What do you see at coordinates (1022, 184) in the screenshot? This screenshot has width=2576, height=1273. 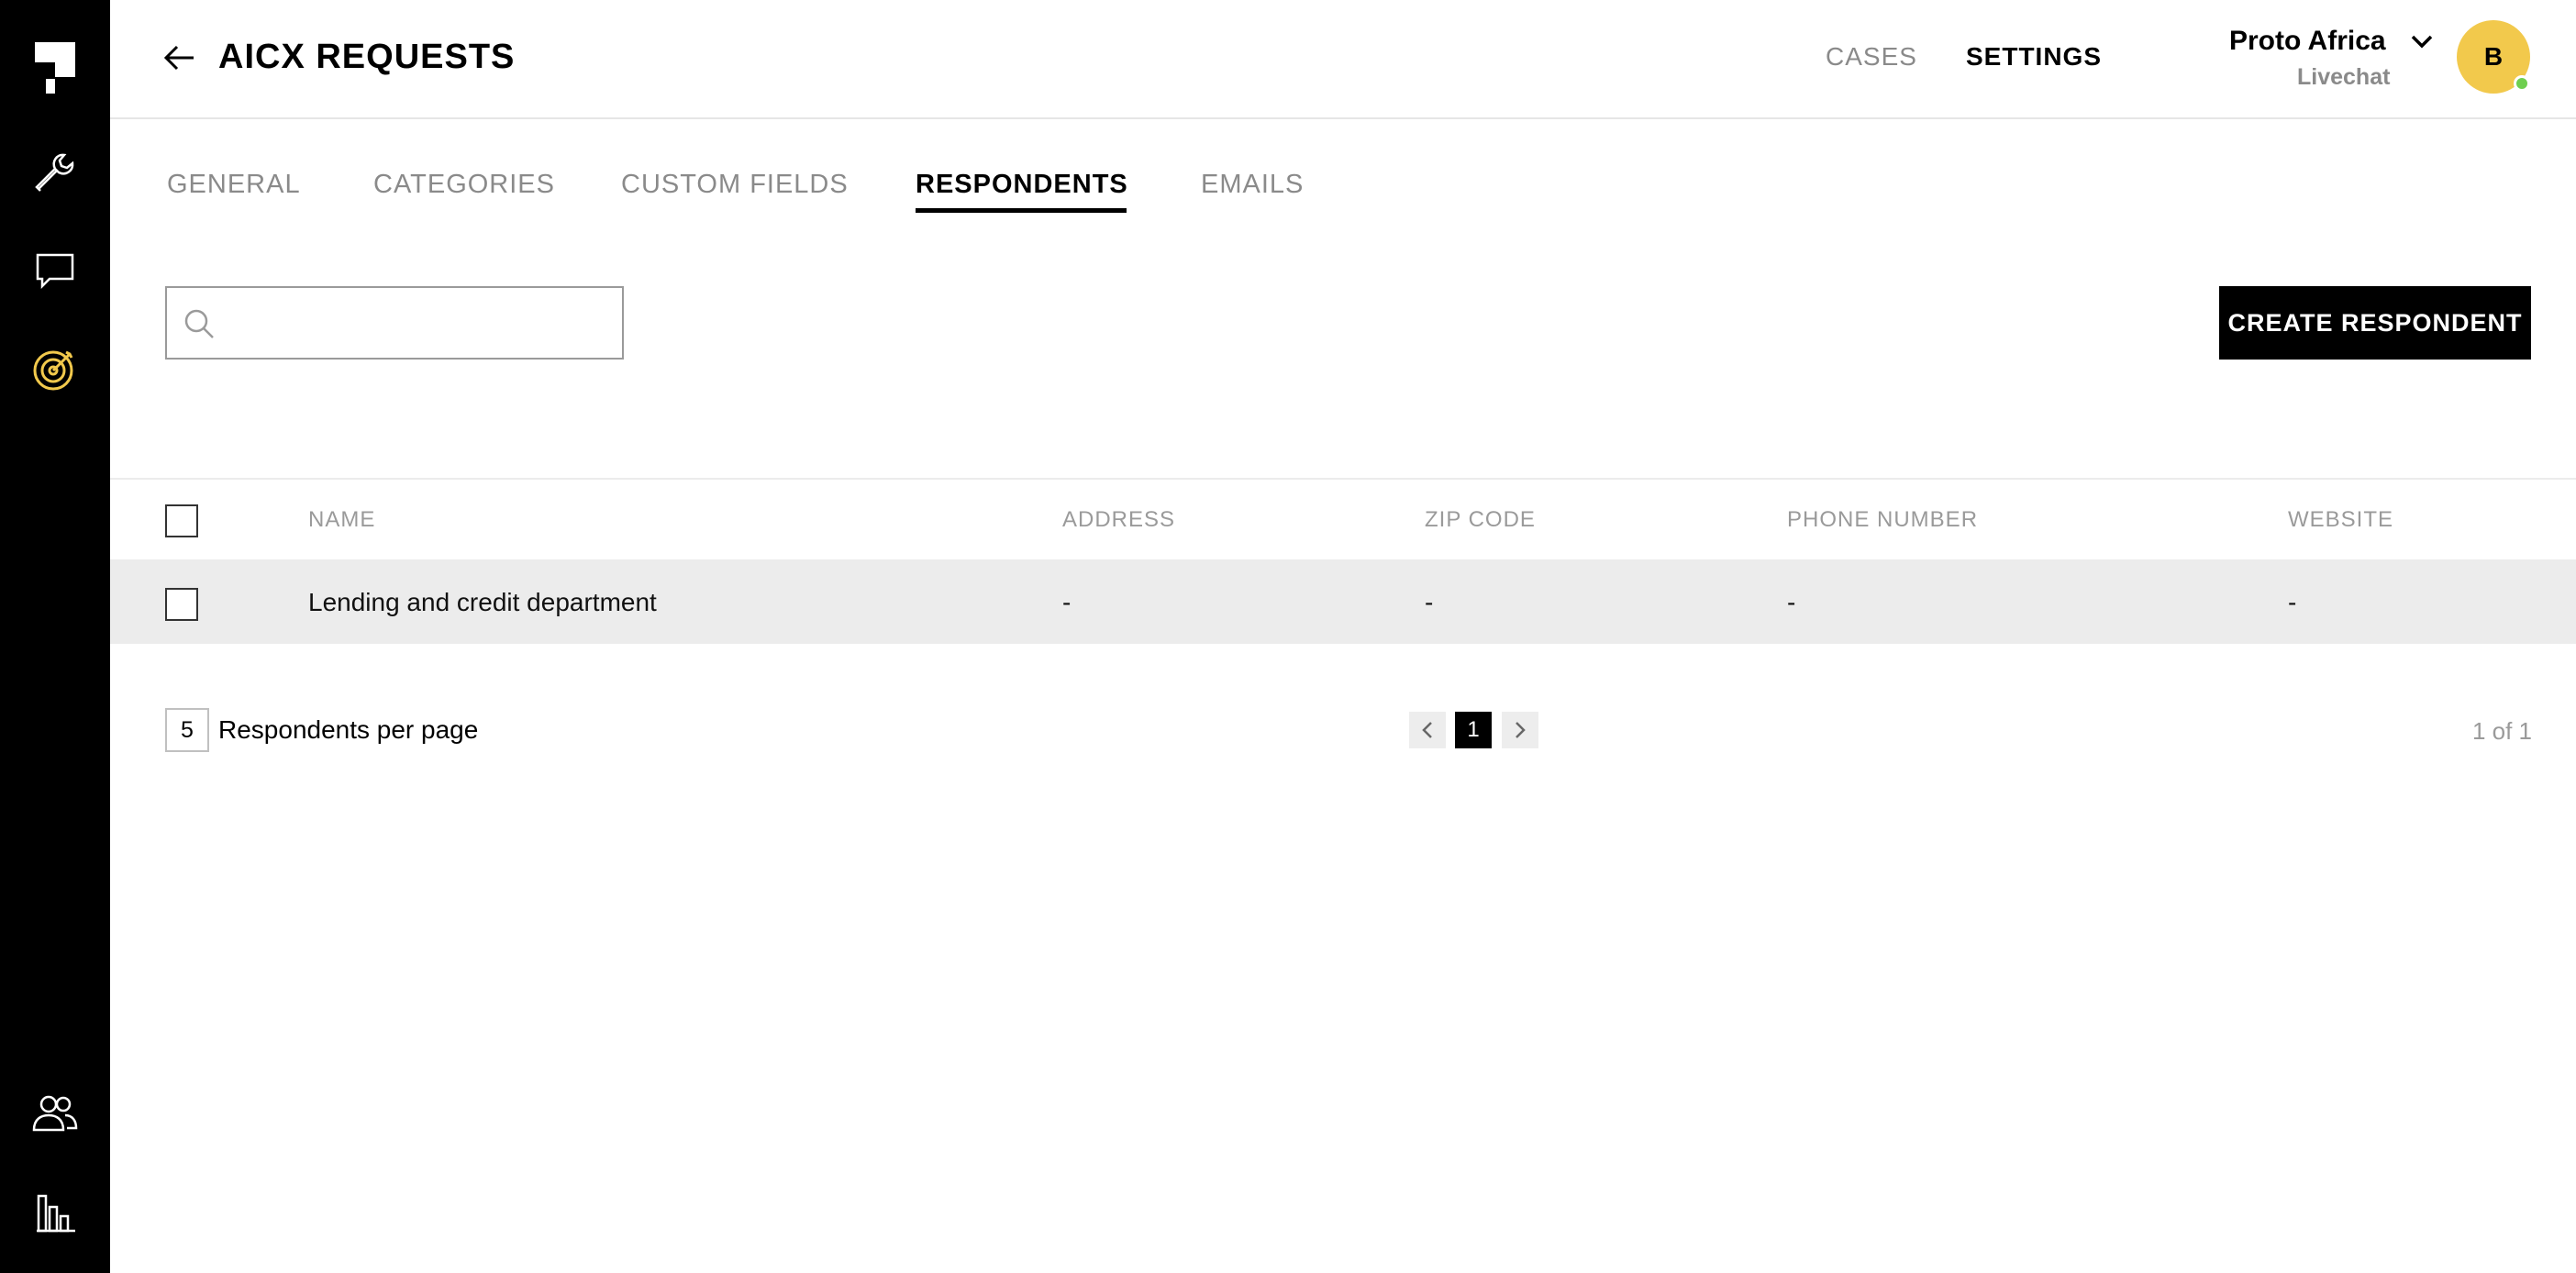 I see `tab-respondents: RESPONDENTS` at bounding box center [1022, 184].